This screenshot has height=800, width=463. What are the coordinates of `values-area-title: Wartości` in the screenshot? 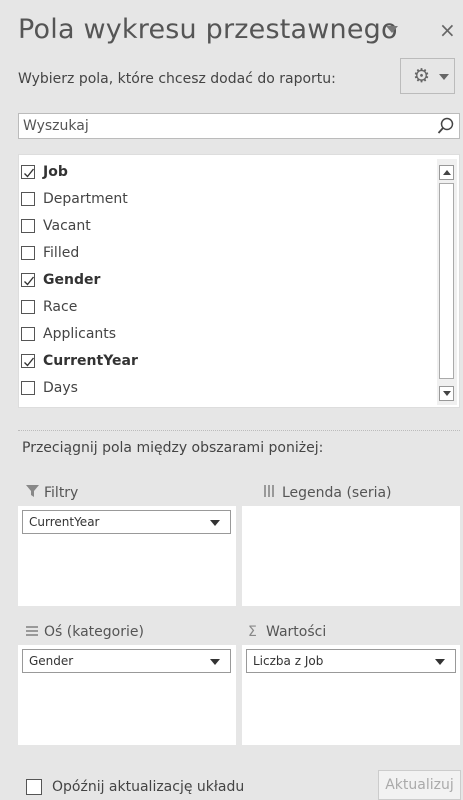 It's located at (296, 632).